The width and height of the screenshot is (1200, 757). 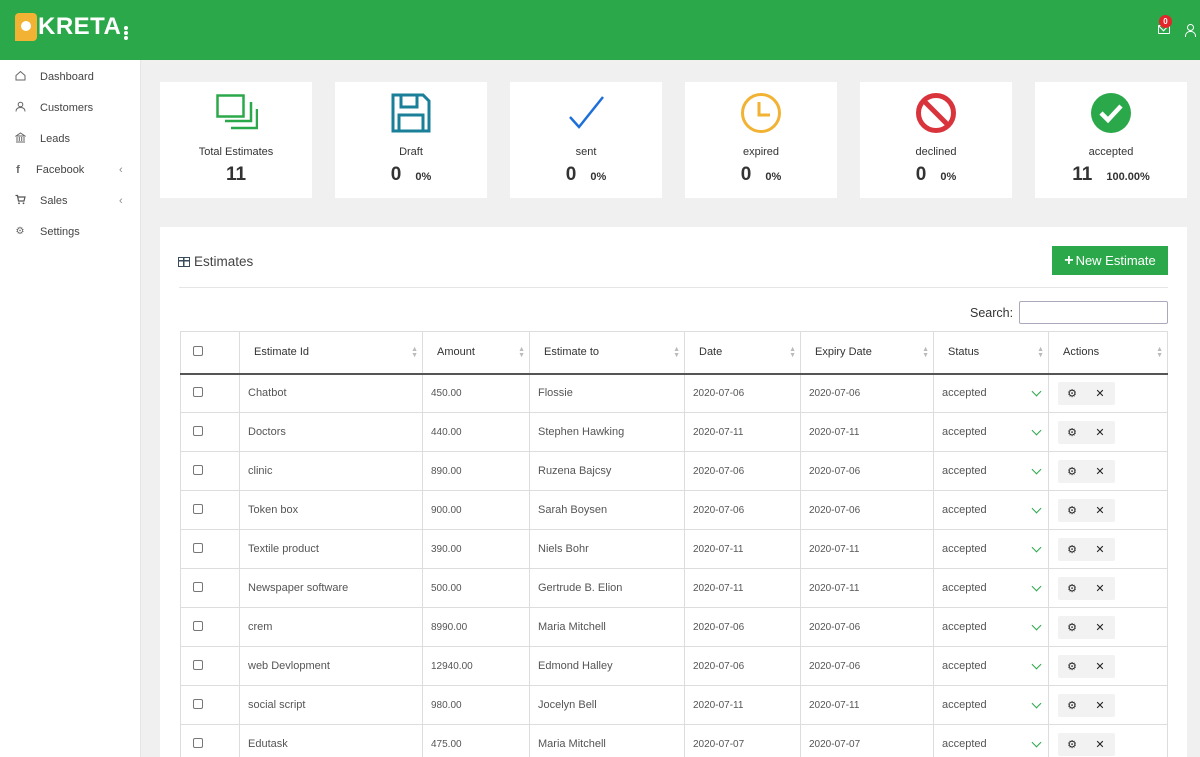 What do you see at coordinates (331, 740) in the screenshot?
I see `estimate-id-cell: Edutask` at bounding box center [331, 740].